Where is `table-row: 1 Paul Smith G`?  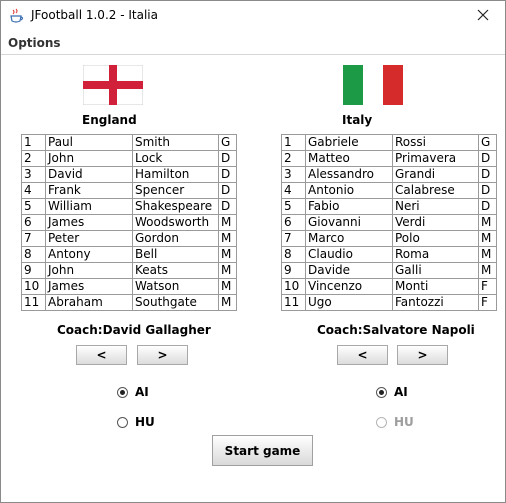
table-row: 1 Paul Smith G is located at coordinates (129, 142).